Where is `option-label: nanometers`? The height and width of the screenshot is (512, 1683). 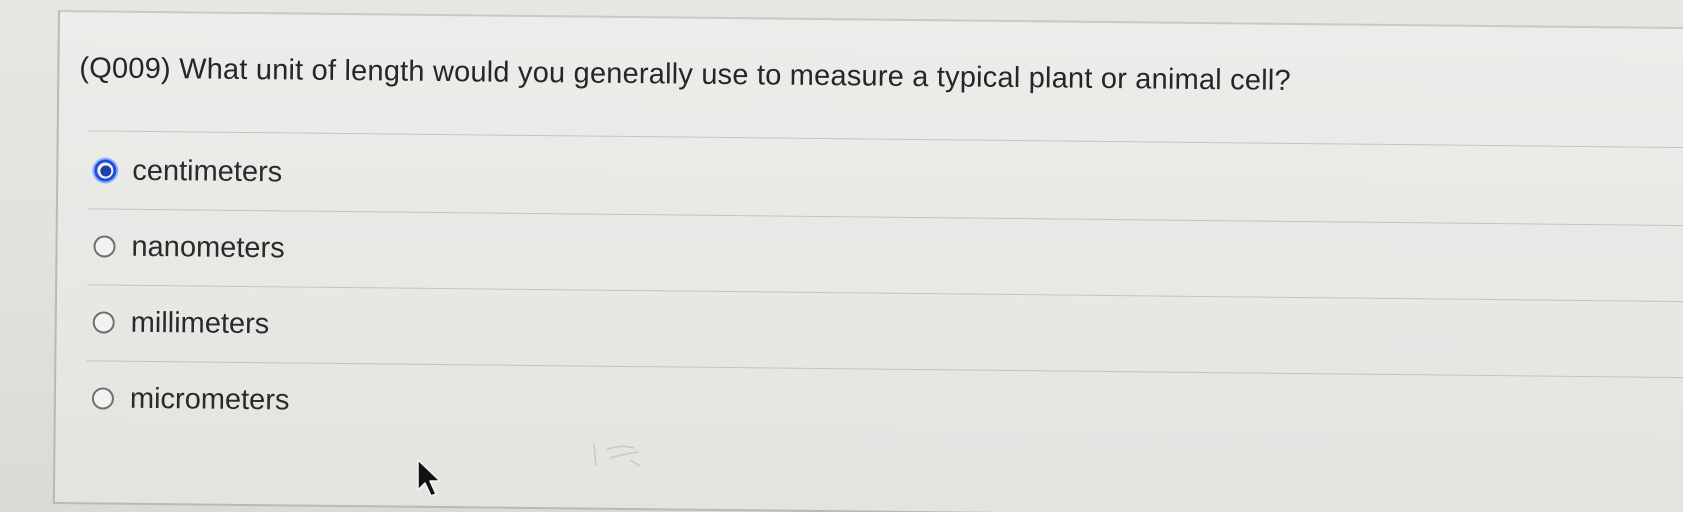
option-label: nanometers is located at coordinates (208, 247).